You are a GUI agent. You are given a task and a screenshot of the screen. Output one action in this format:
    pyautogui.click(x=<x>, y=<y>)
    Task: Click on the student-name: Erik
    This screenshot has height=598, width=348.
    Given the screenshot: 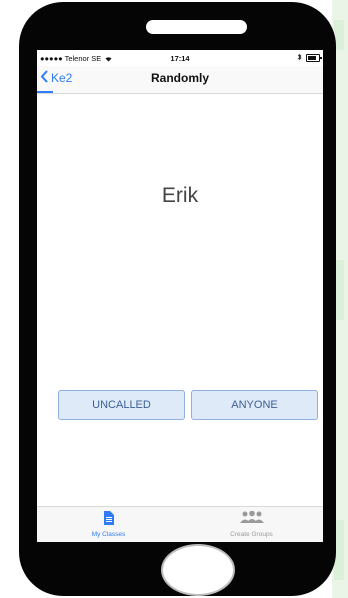 What is the action you would take?
    pyautogui.click(x=180, y=195)
    